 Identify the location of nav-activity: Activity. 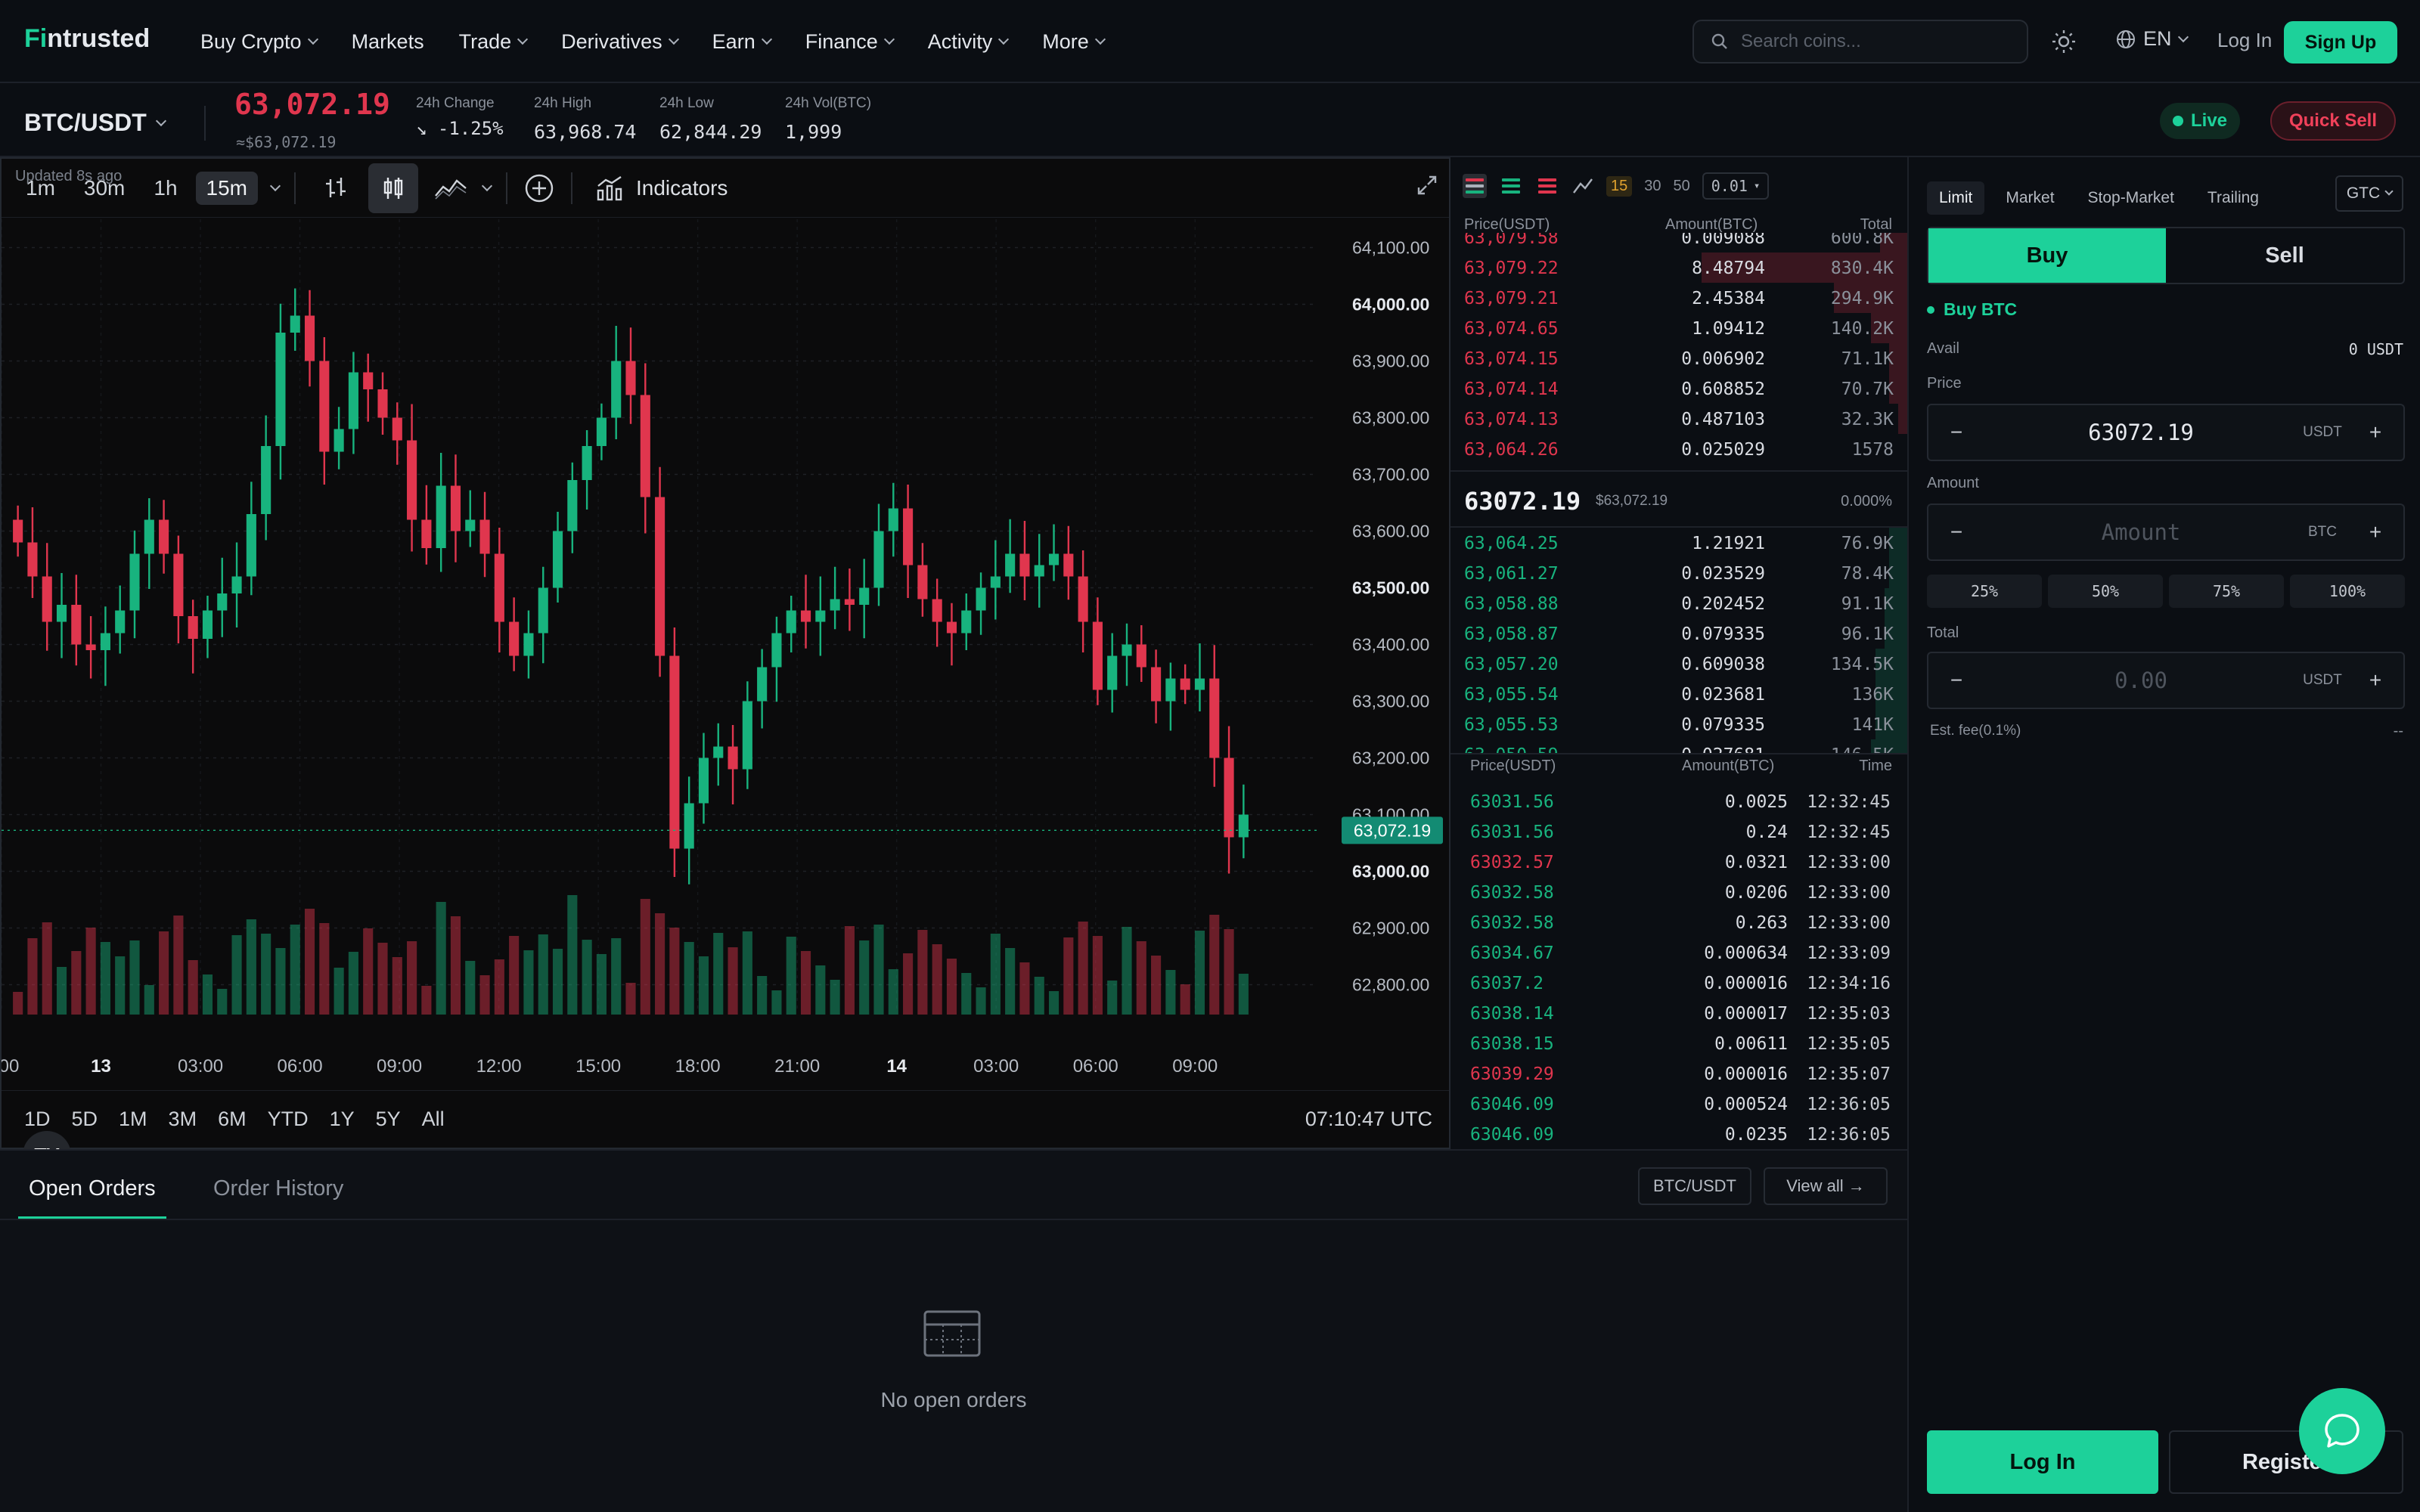
(969, 42).